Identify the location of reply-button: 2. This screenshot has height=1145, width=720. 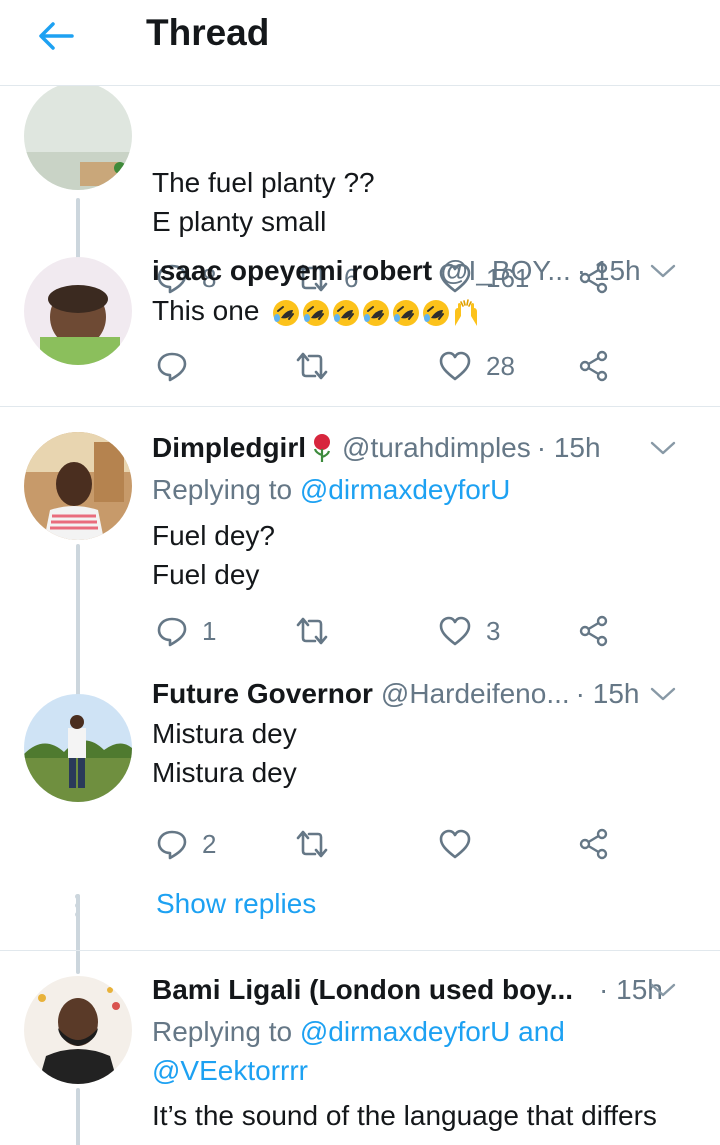
(186, 844).